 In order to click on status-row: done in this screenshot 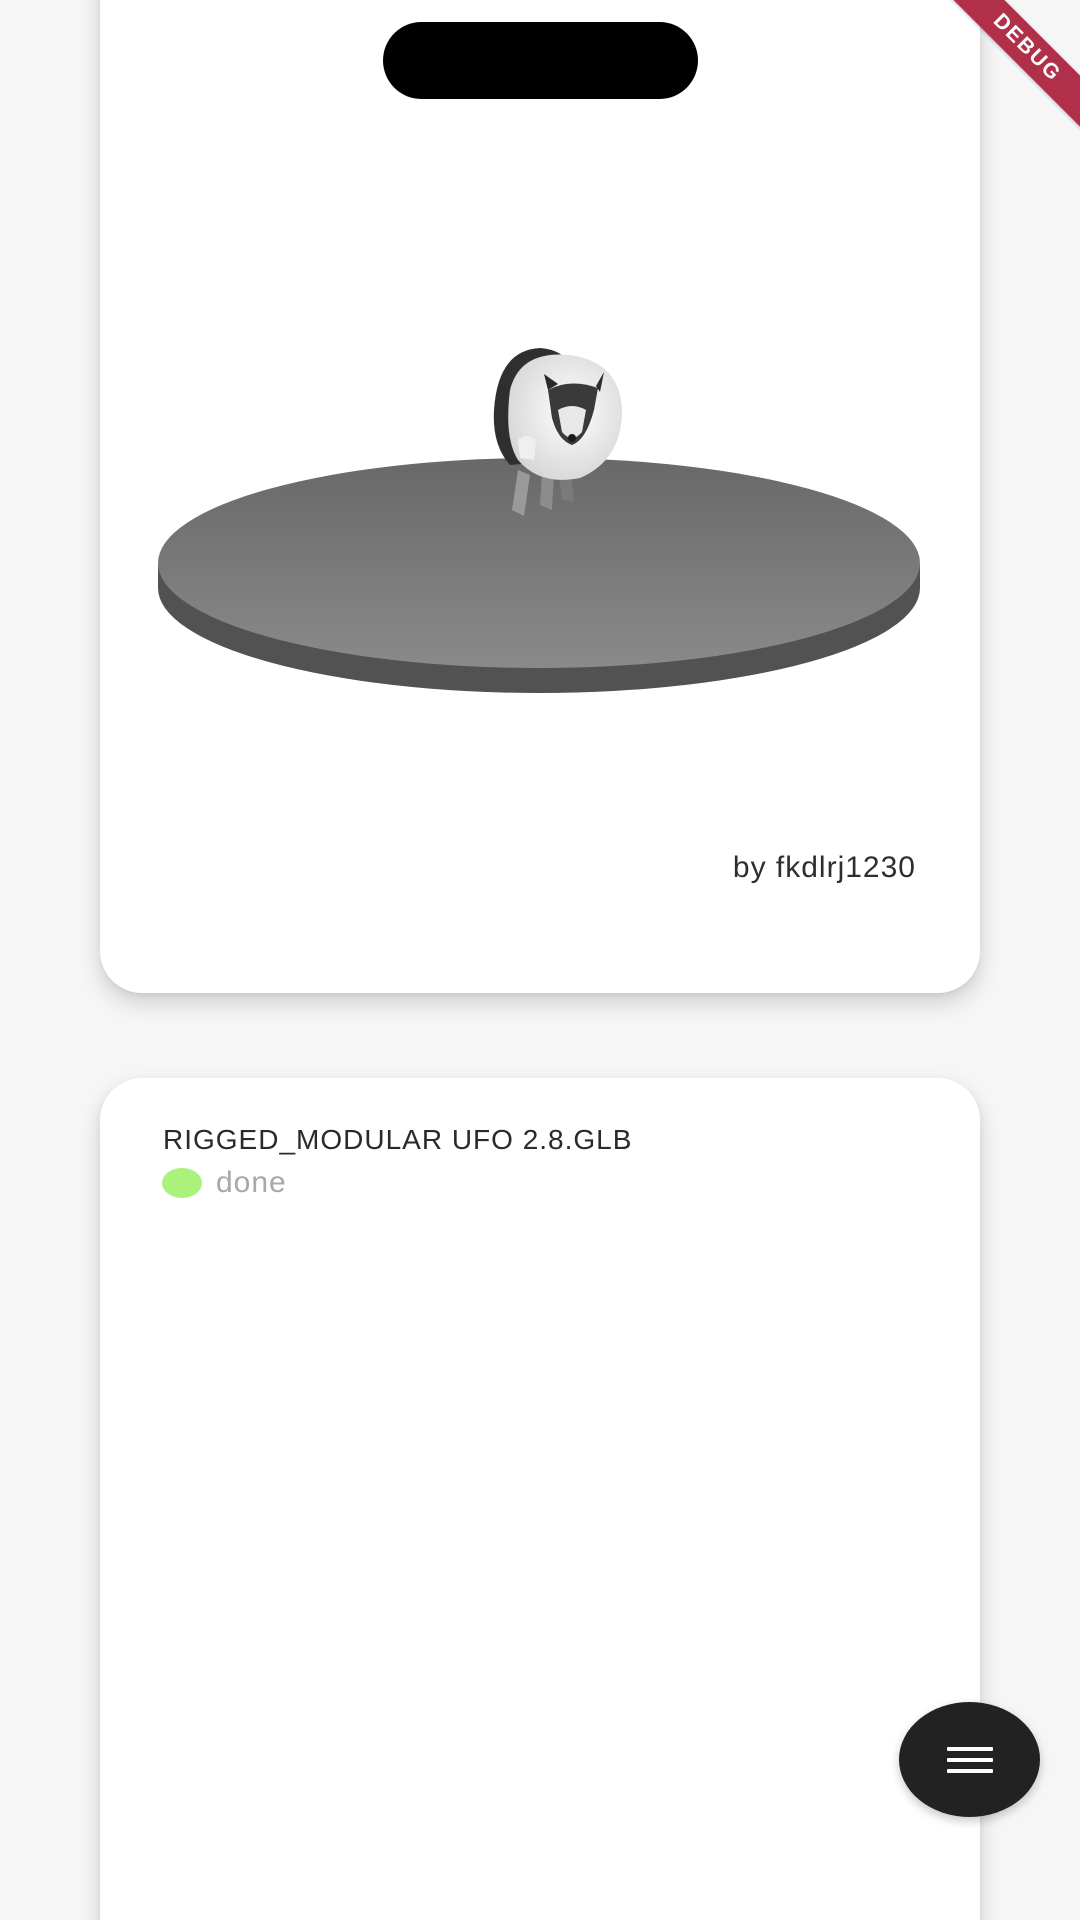, I will do `click(224, 1183)`.